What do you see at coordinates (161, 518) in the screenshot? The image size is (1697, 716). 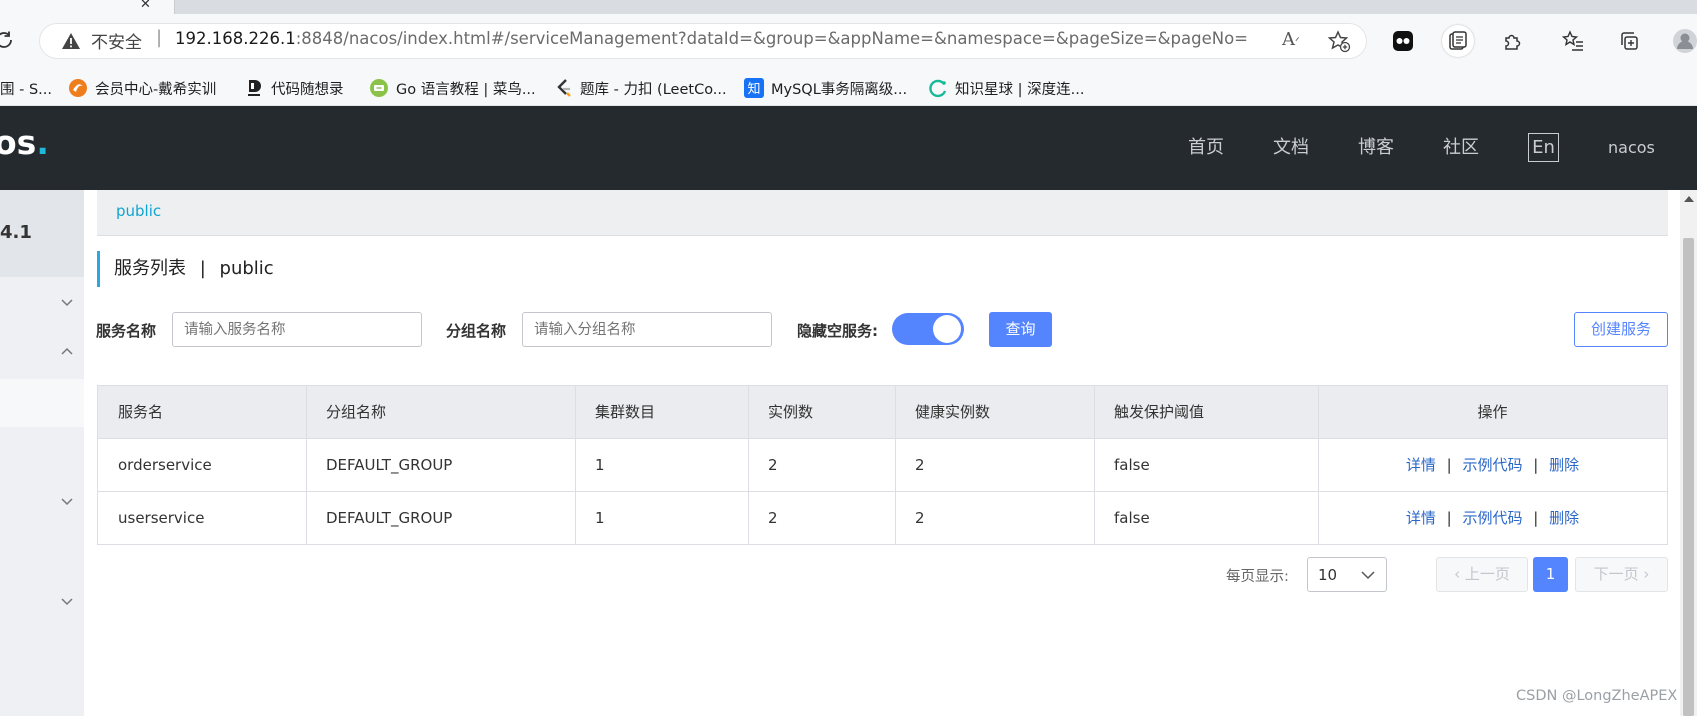 I see `cell-service: userservice` at bounding box center [161, 518].